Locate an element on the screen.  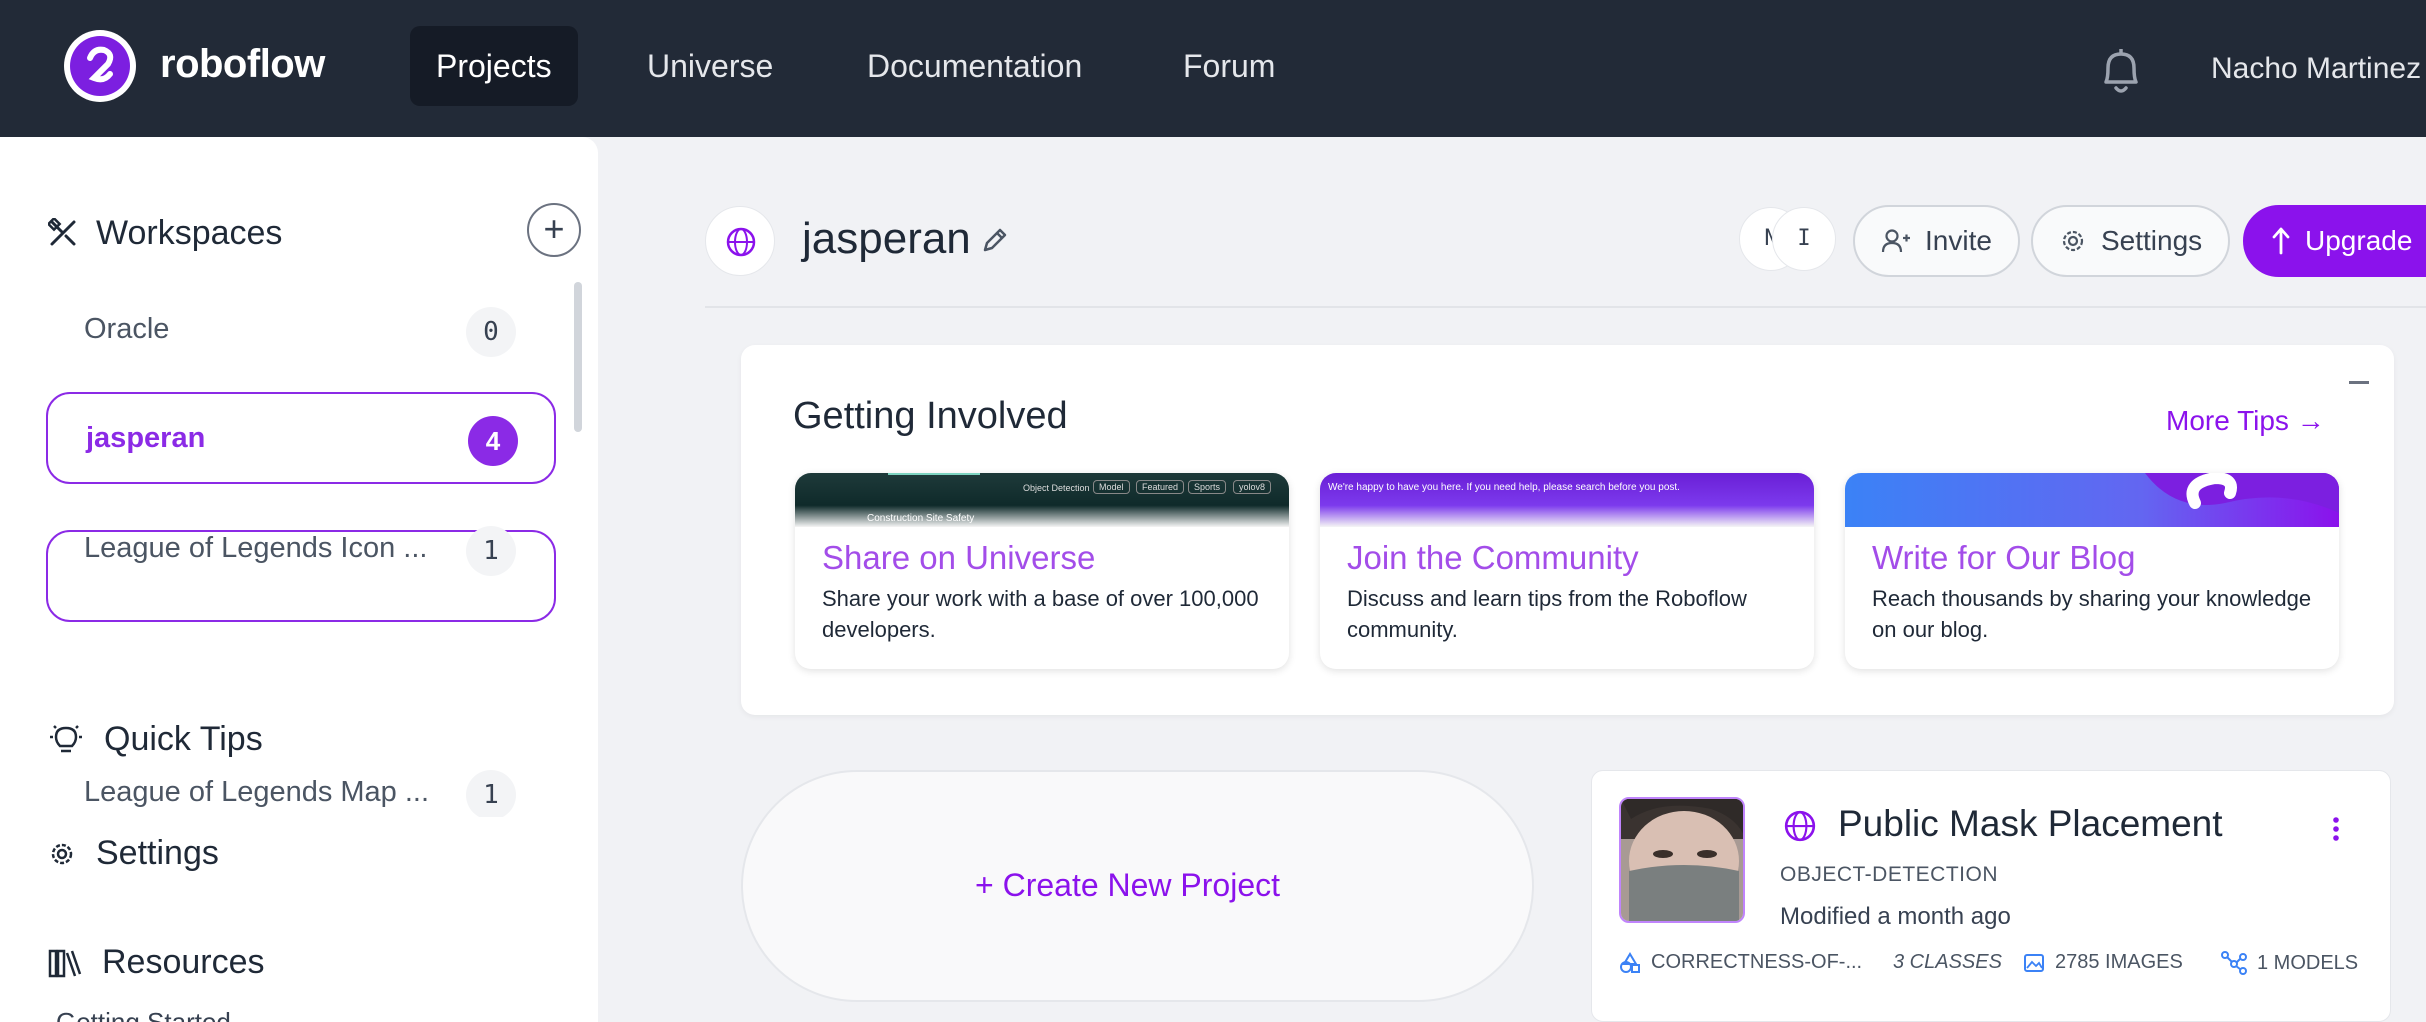
resources-label: Resources is located at coordinates (183, 962).